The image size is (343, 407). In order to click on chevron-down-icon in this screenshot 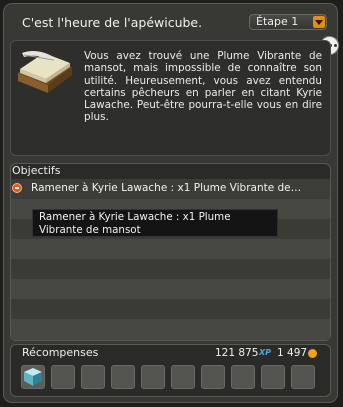, I will do `click(319, 22)`.